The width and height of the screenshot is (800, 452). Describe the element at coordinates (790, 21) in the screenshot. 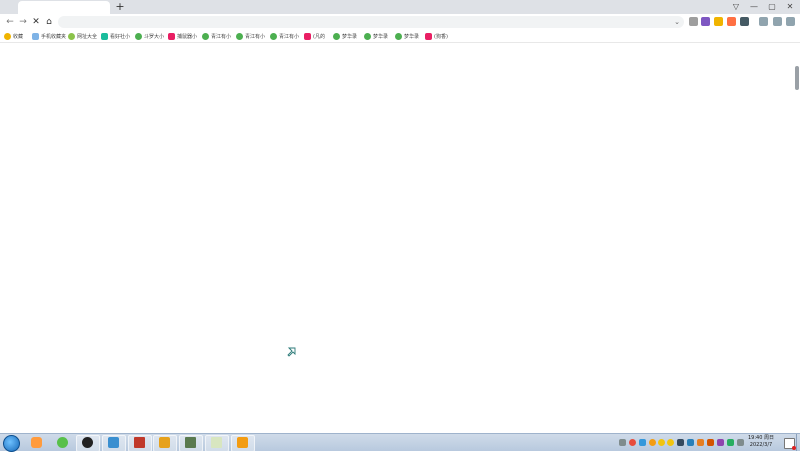

I see `menu-icon` at that location.